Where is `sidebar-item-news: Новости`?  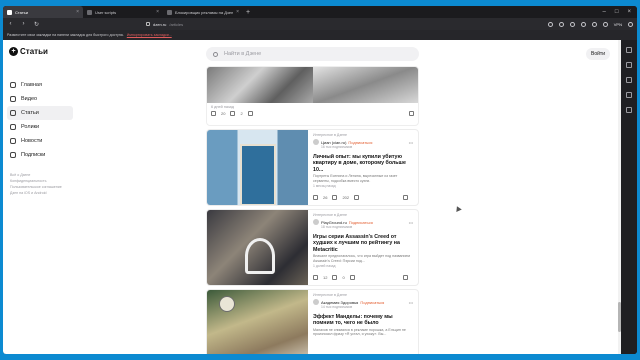
sidebar-item-news: Новости is located at coordinates (40, 141).